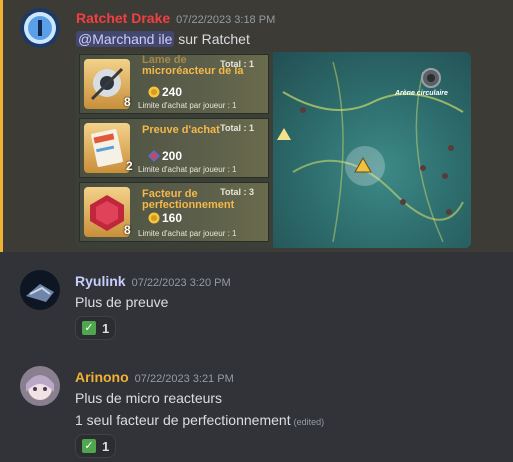 The image size is (513, 462). I want to click on message-text-content: 1 seul facteur de perfectionnement, so click(183, 420).